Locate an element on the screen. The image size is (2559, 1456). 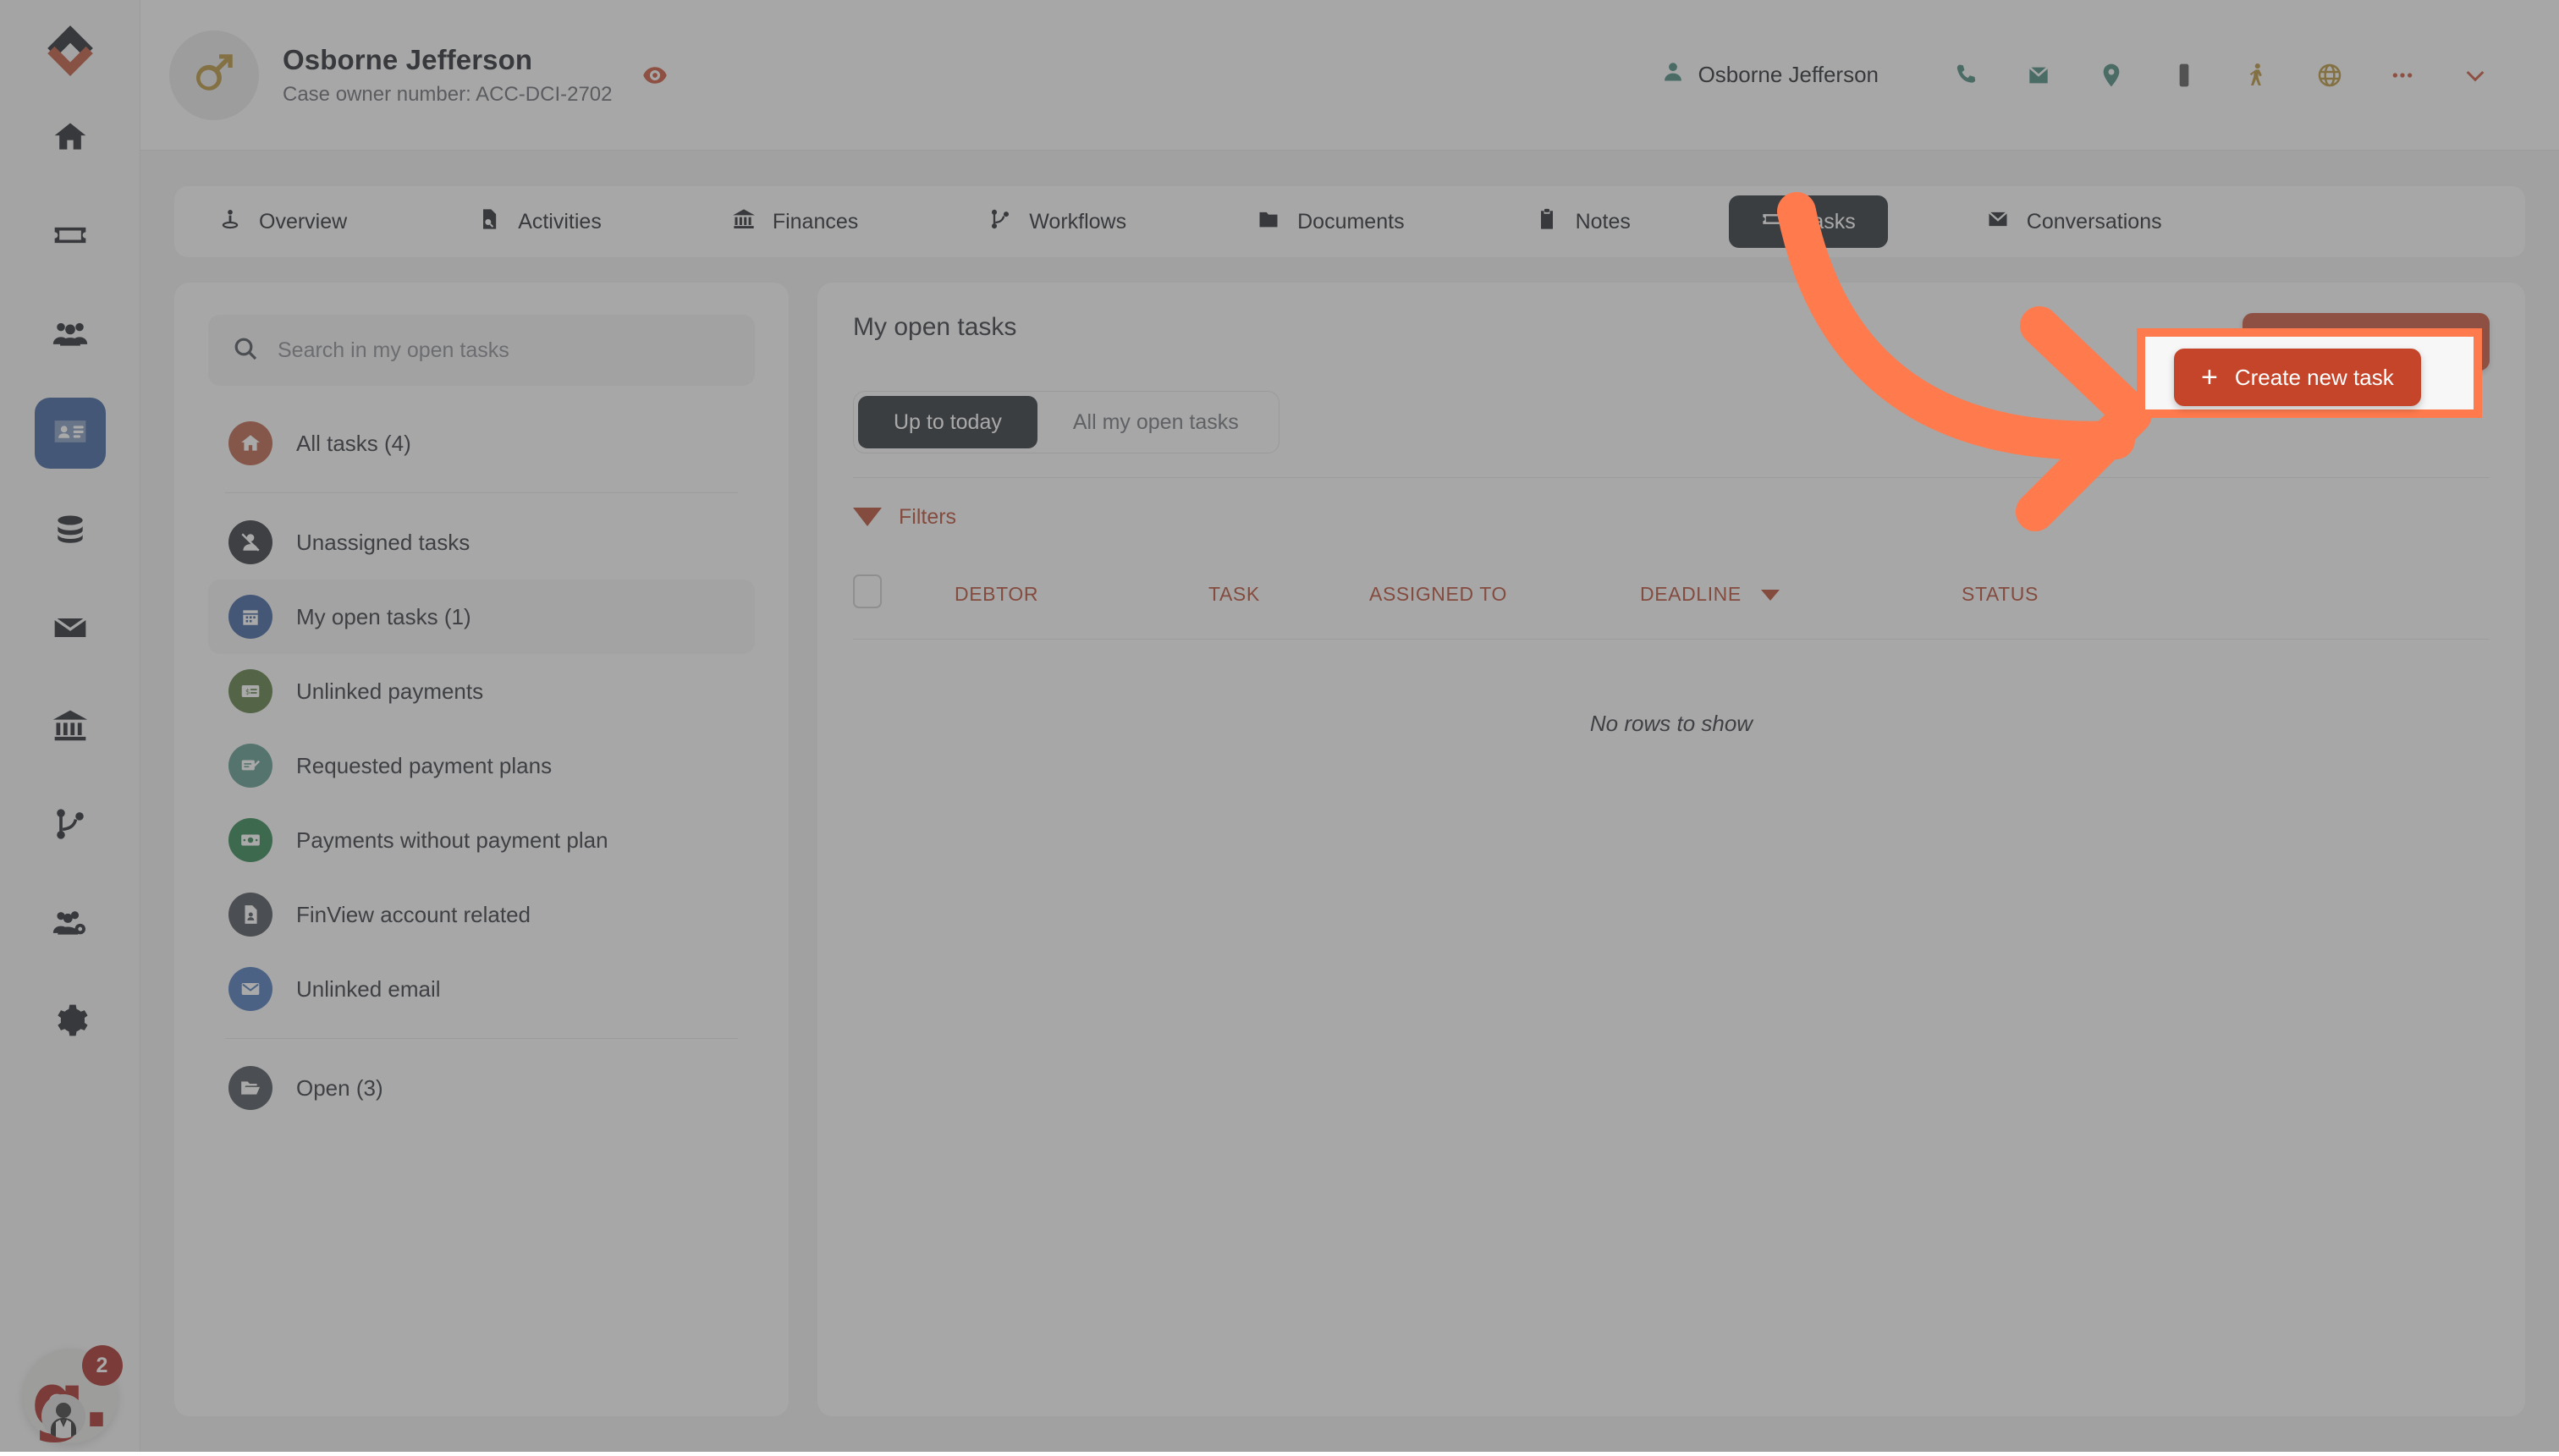
globe-icon is located at coordinates (2329, 75).